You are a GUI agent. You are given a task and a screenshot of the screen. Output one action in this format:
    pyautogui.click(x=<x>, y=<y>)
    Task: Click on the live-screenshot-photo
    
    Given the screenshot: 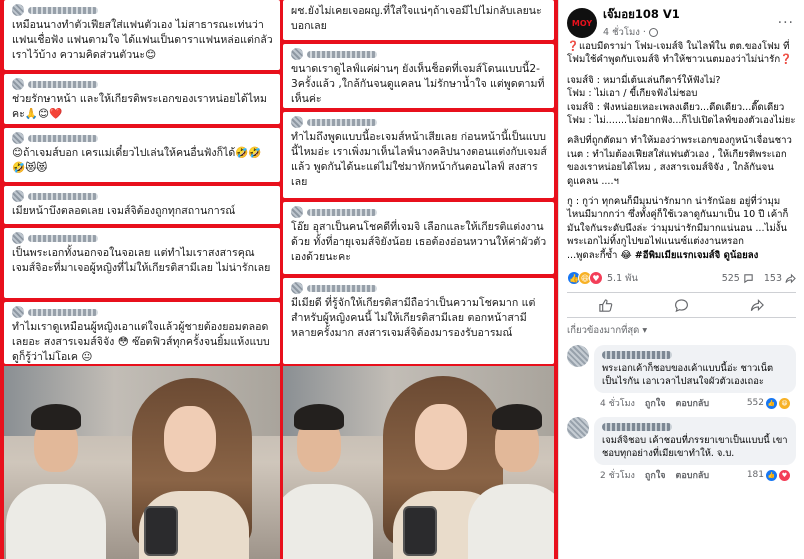 What is the action you would take?
    pyautogui.click(x=418, y=462)
    